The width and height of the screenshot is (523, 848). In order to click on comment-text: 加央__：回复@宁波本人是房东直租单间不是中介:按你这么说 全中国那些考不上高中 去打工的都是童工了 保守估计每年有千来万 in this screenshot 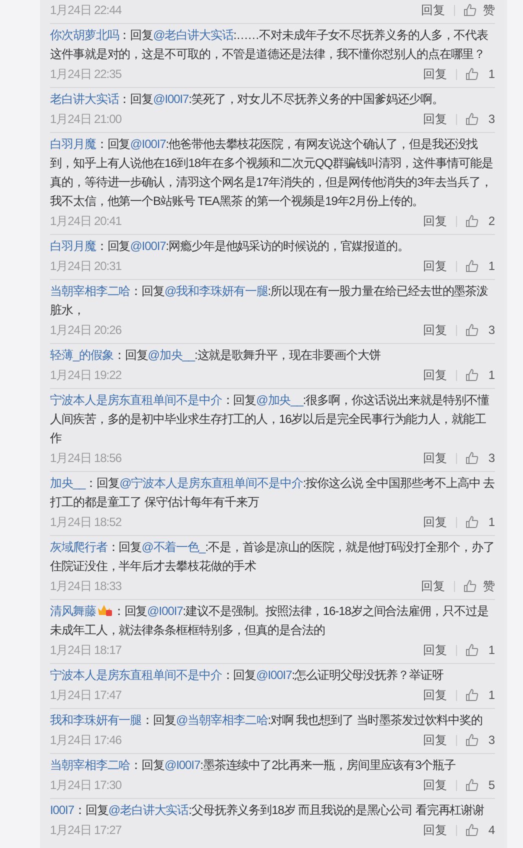, I will do `click(272, 493)`.